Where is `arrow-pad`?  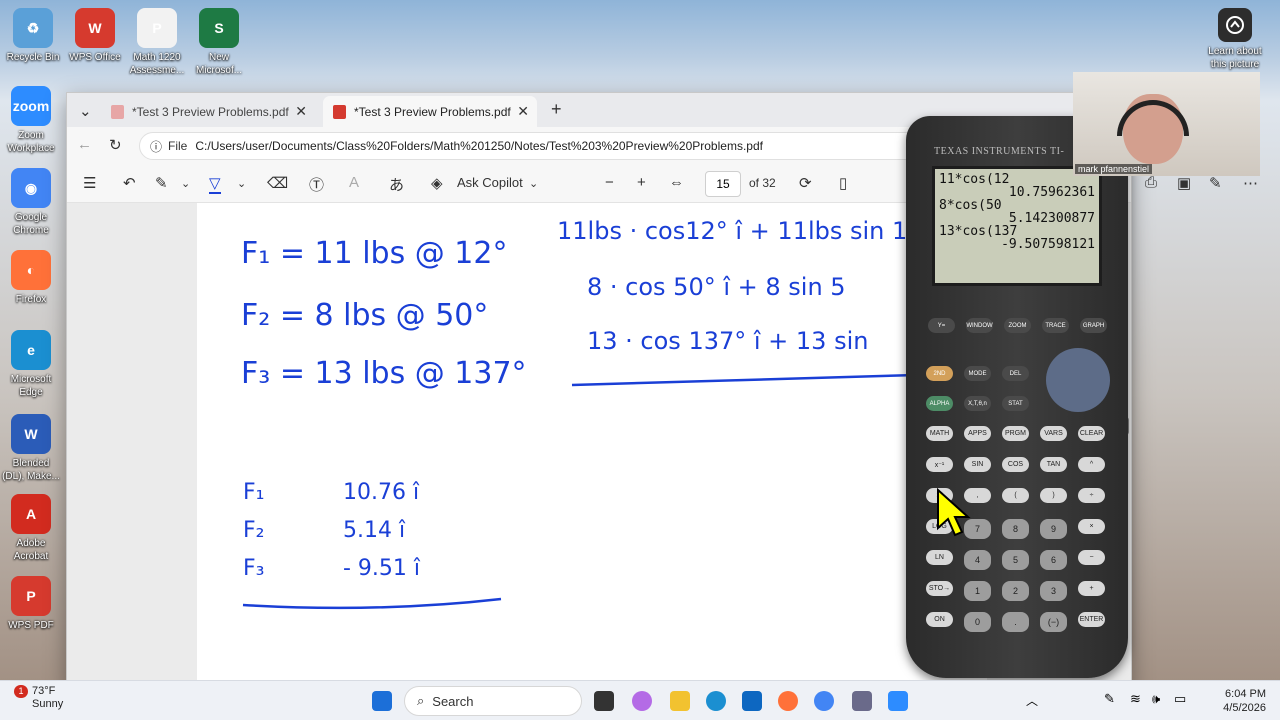 arrow-pad is located at coordinates (1078, 380).